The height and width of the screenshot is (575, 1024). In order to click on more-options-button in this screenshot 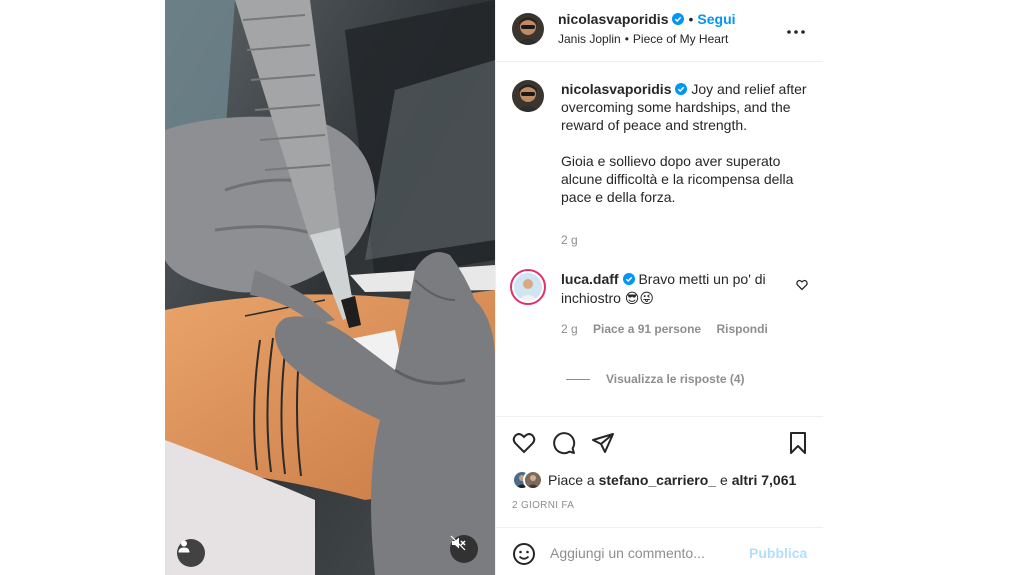, I will do `click(796, 30)`.